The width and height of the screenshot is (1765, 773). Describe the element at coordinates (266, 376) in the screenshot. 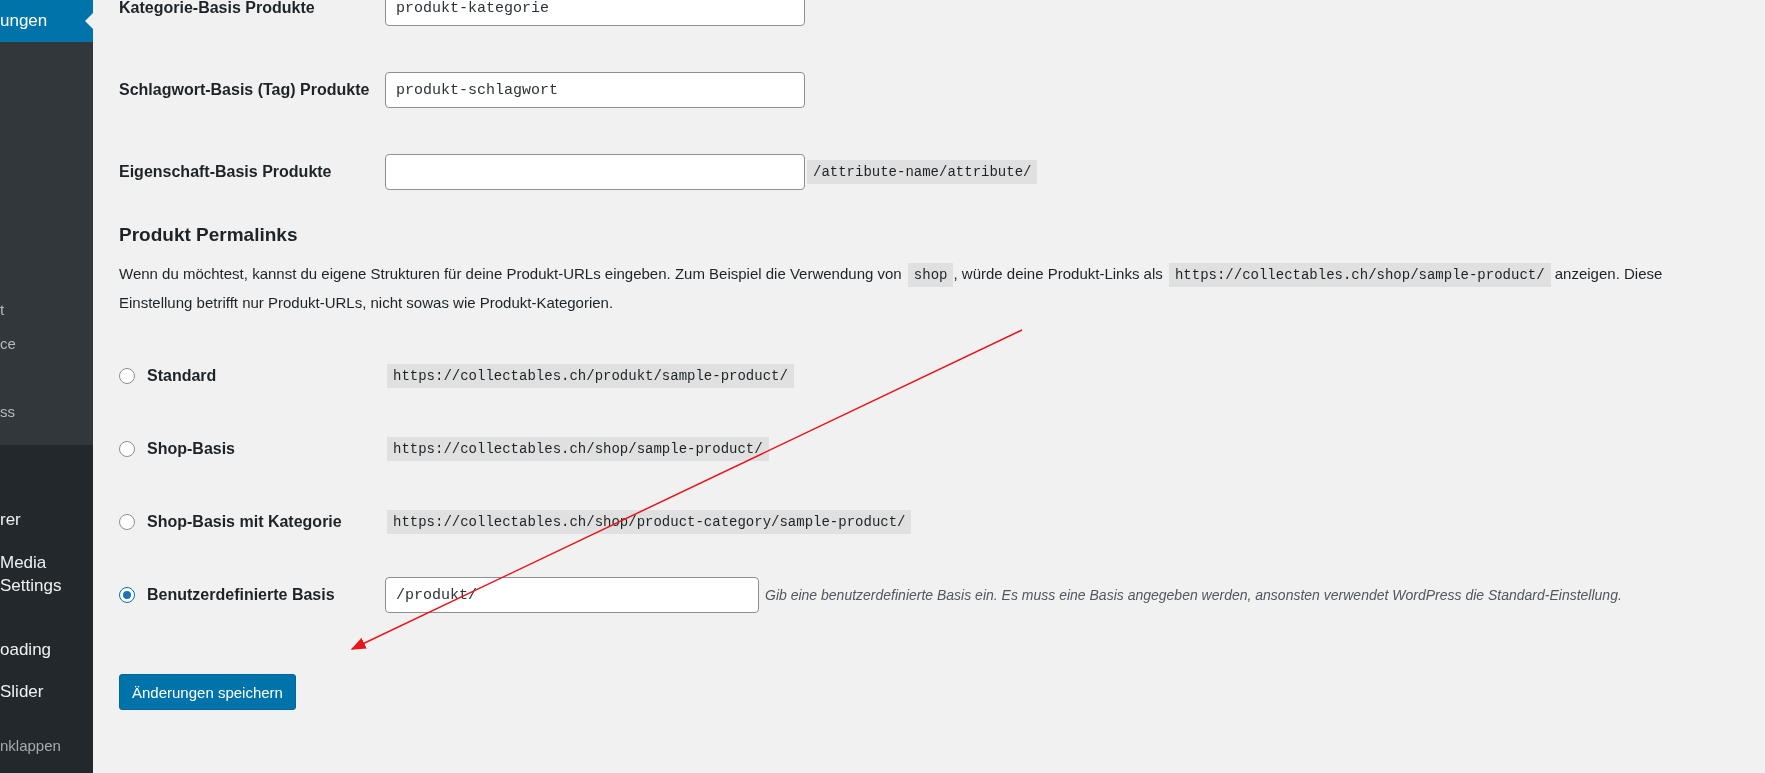

I see `option-label: Standard` at that location.